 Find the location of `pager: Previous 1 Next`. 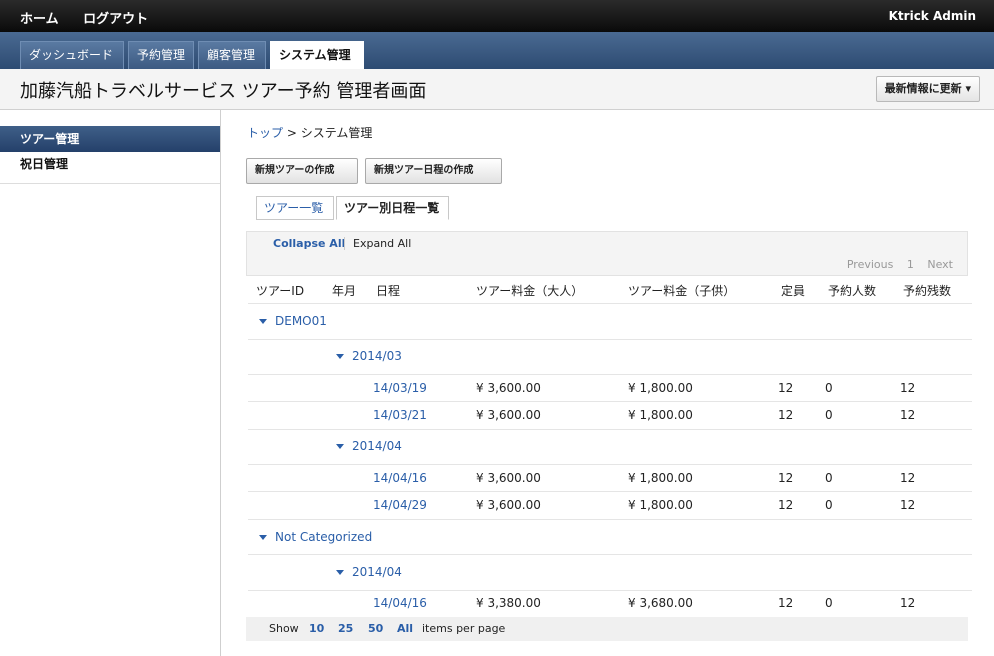

pager: Previous 1 Next is located at coordinates (895, 264).